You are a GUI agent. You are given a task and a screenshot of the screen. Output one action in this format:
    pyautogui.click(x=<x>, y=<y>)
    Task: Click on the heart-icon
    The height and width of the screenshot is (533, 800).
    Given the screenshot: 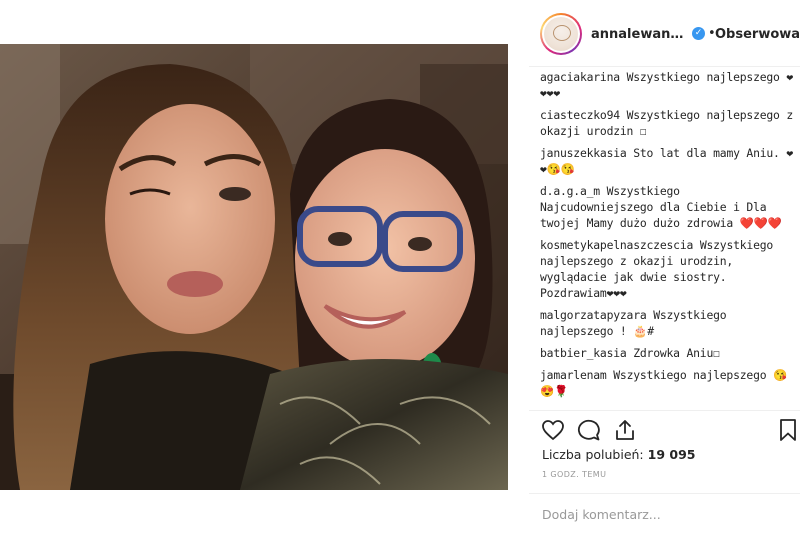 What is the action you would take?
    pyautogui.click(x=553, y=430)
    